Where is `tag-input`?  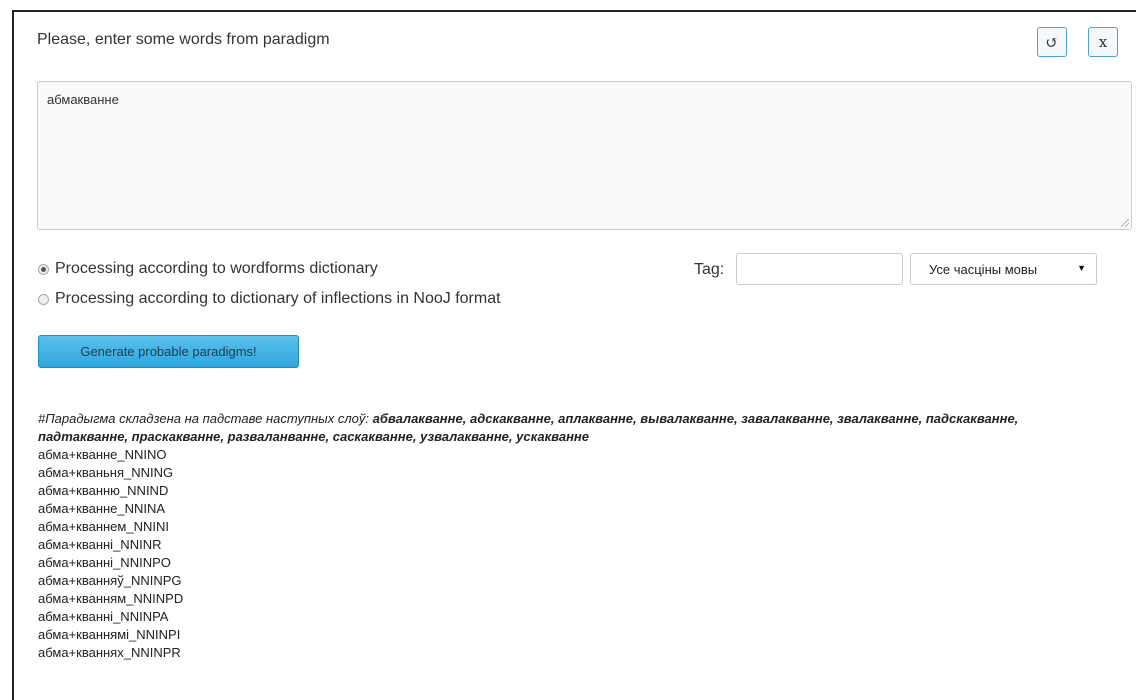
tag-input is located at coordinates (819, 269).